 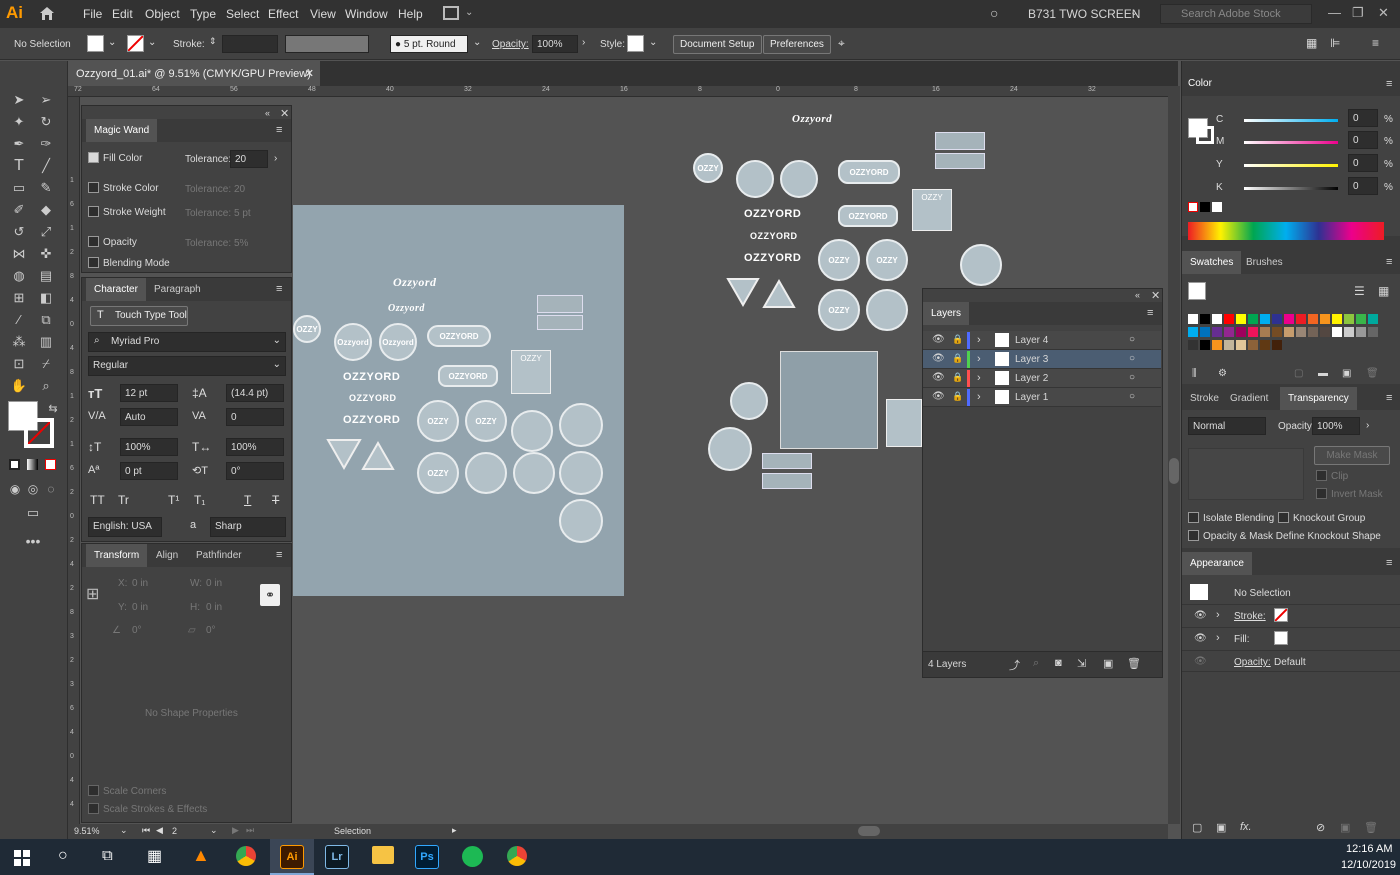 I want to click on font-style-field: Regular ⌄, so click(x=187, y=366).